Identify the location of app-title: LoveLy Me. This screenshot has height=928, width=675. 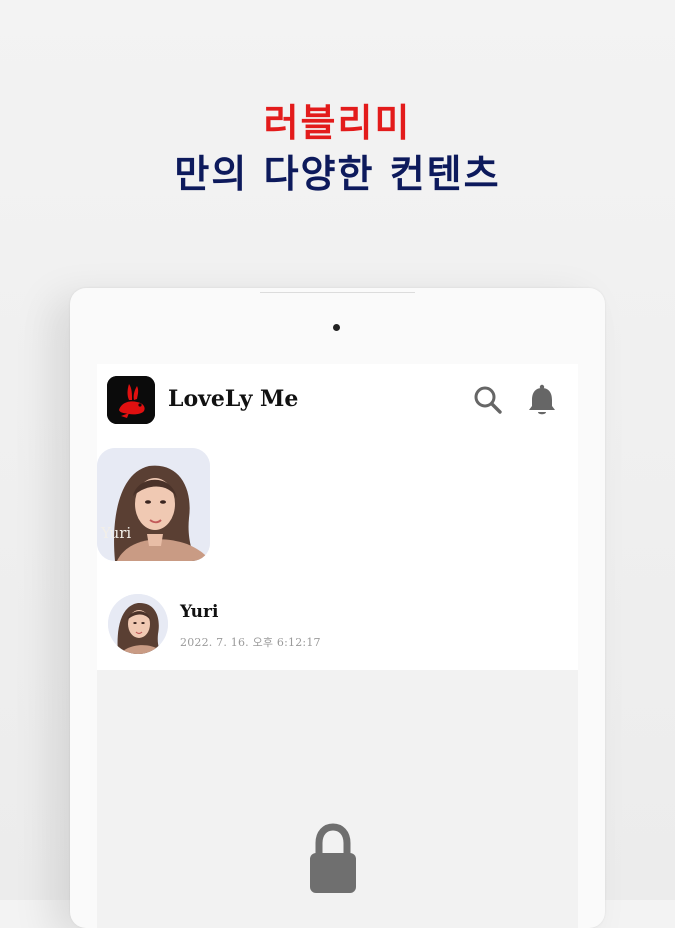
(233, 399).